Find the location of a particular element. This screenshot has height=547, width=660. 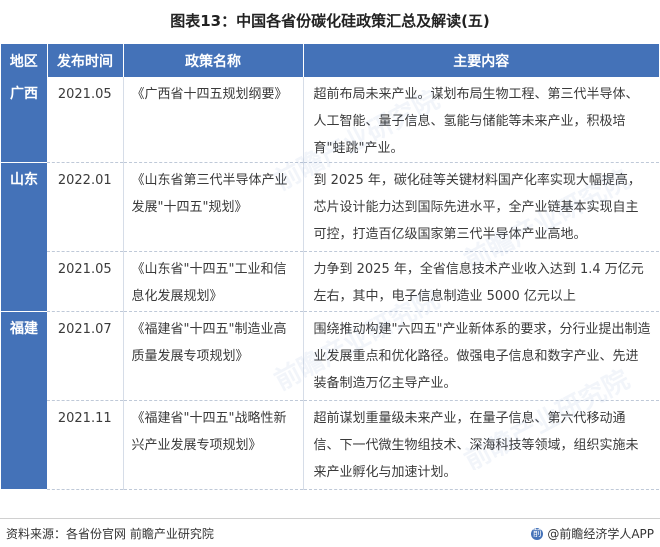

policy-cell: 《广西省十四五规划纲要》 is located at coordinates (213, 120).